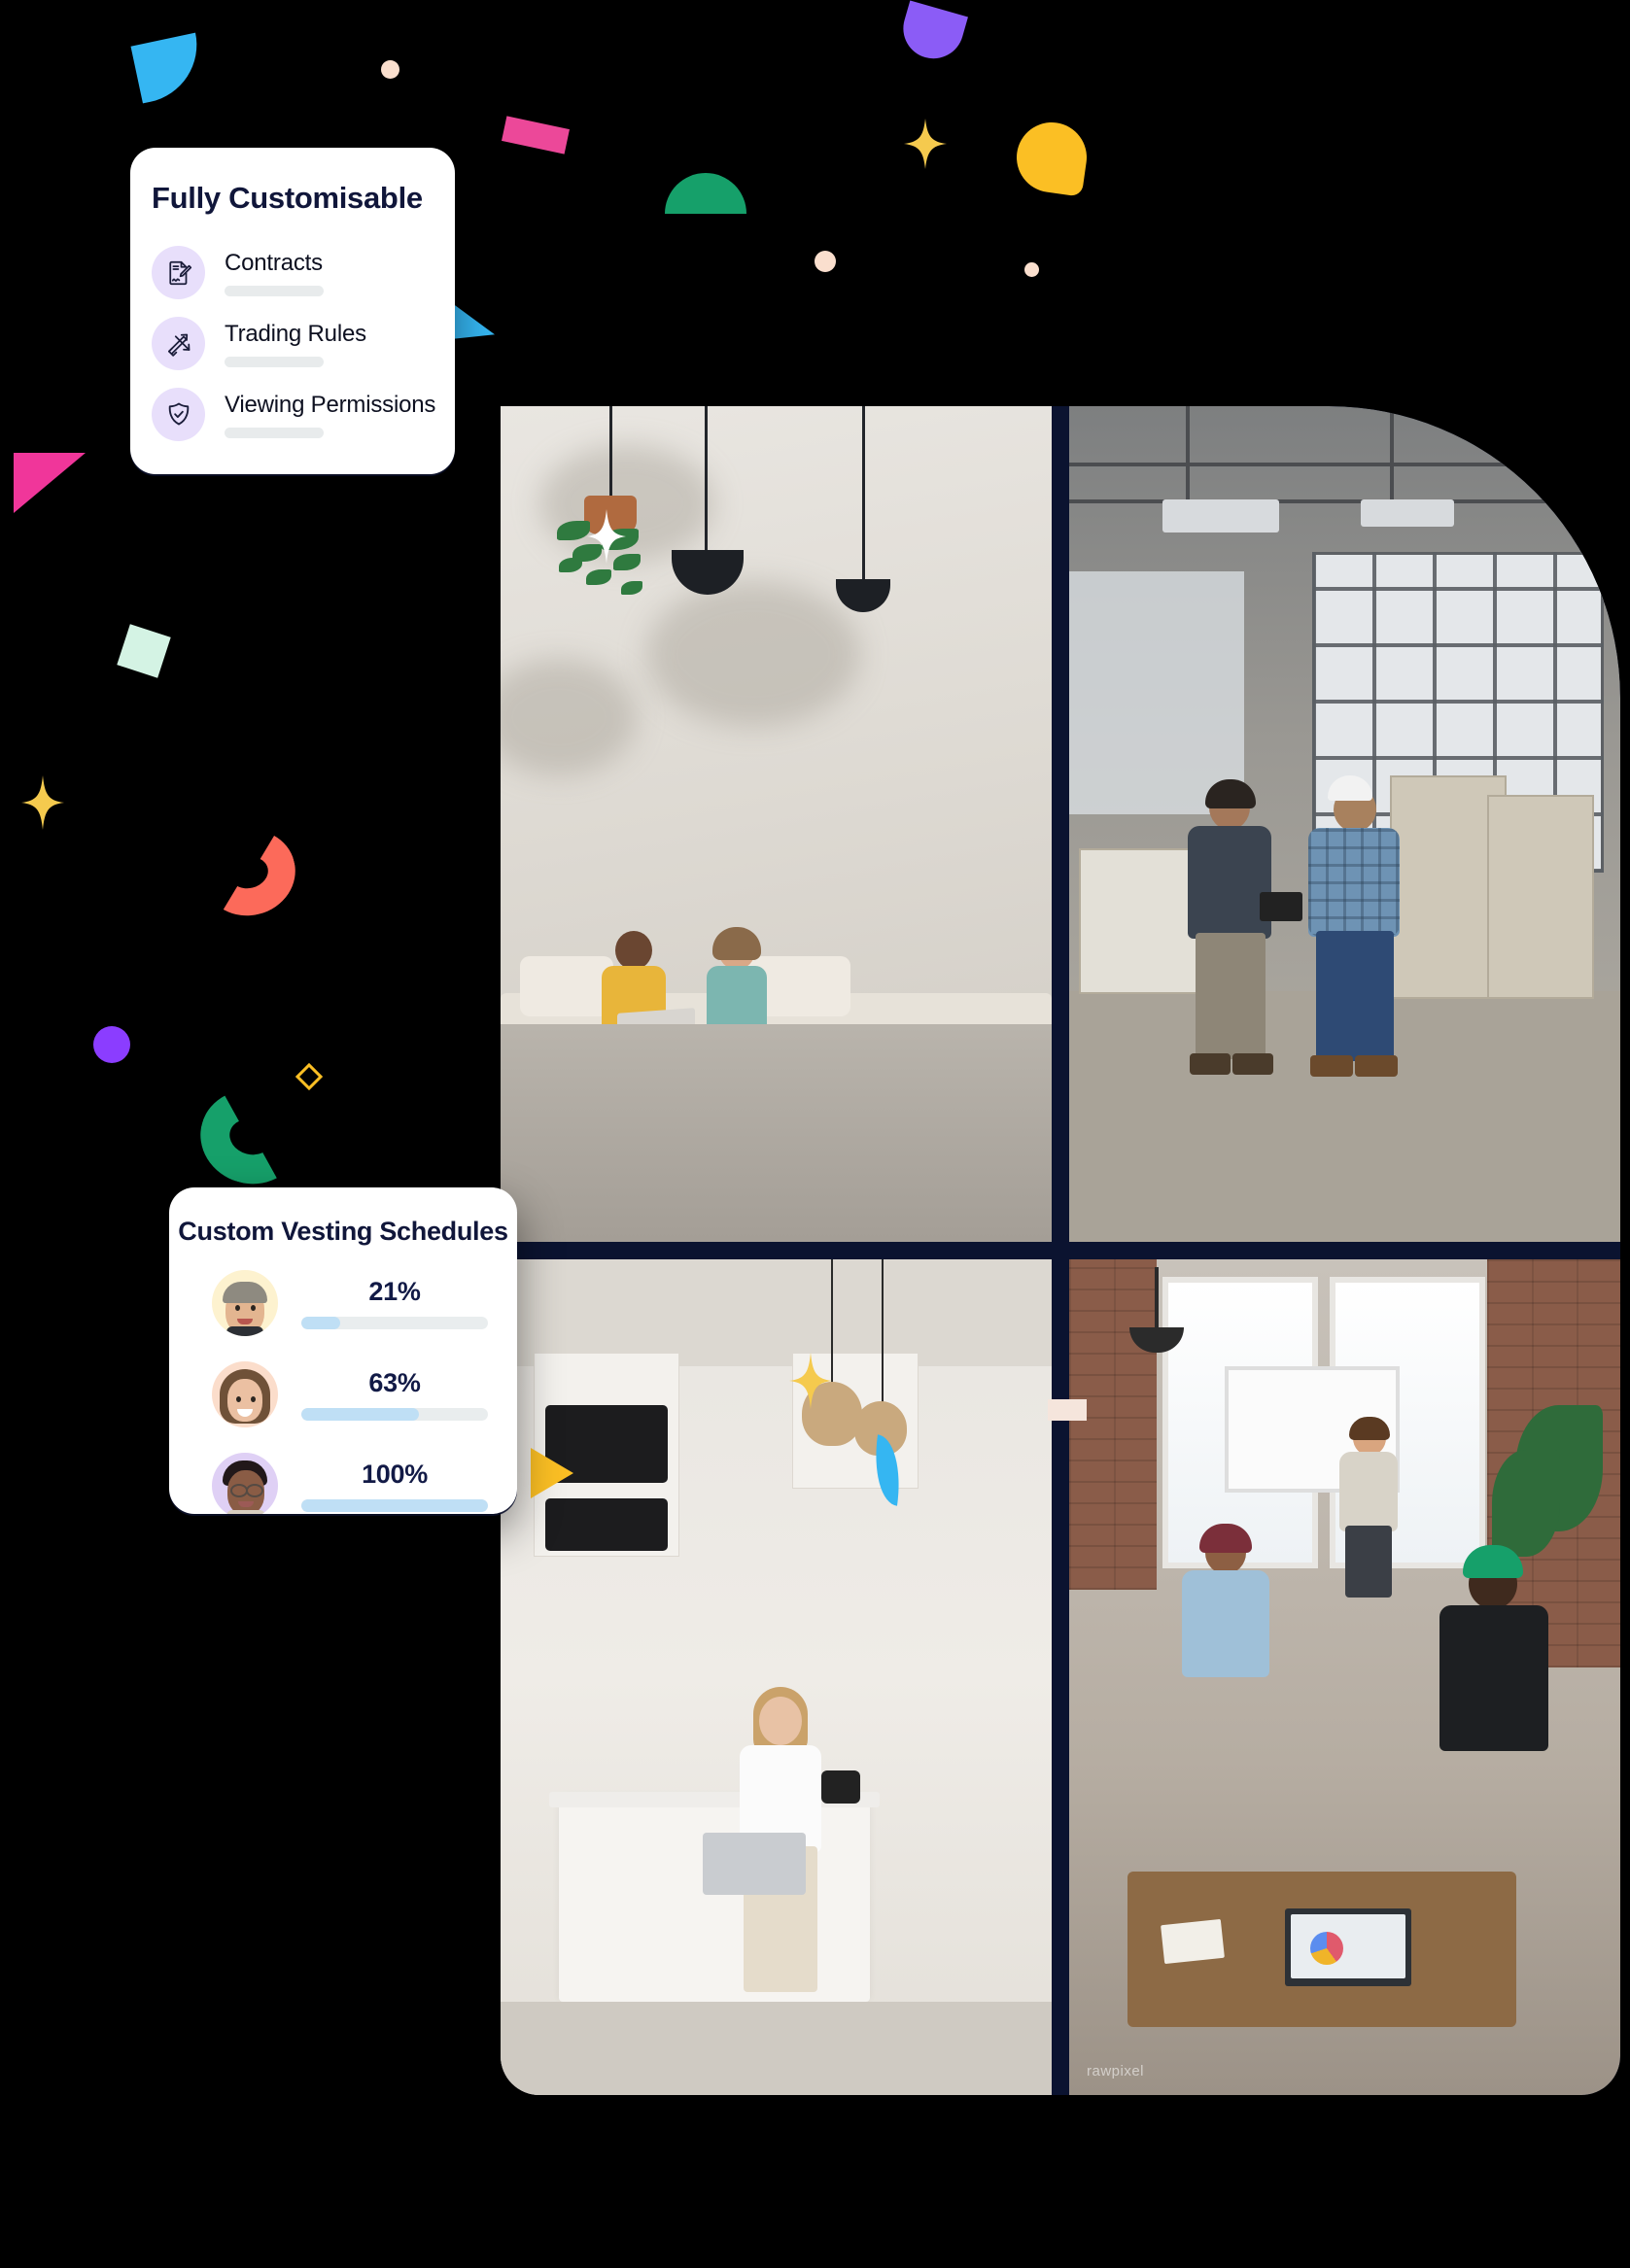 The image size is (1630, 2268). What do you see at coordinates (932, 33) in the screenshot?
I see `confetti-purple-halfdisc` at bounding box center [932, 33].